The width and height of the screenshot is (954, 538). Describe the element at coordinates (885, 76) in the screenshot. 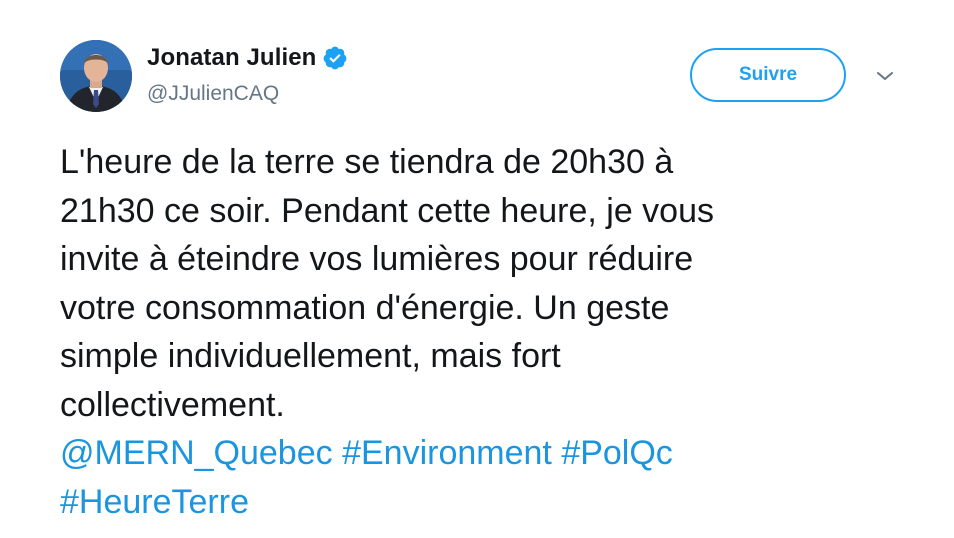

I see `chevron-down-icon` at that location.